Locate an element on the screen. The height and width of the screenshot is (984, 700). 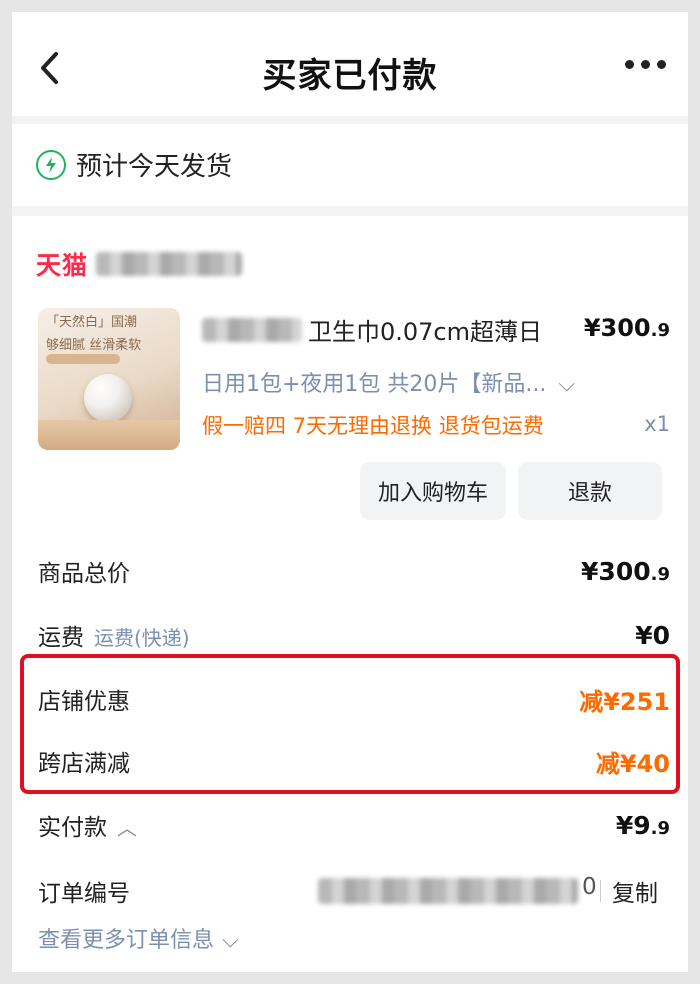
shipping-text: 预计今天发货 is located at coordinates (154, 167).